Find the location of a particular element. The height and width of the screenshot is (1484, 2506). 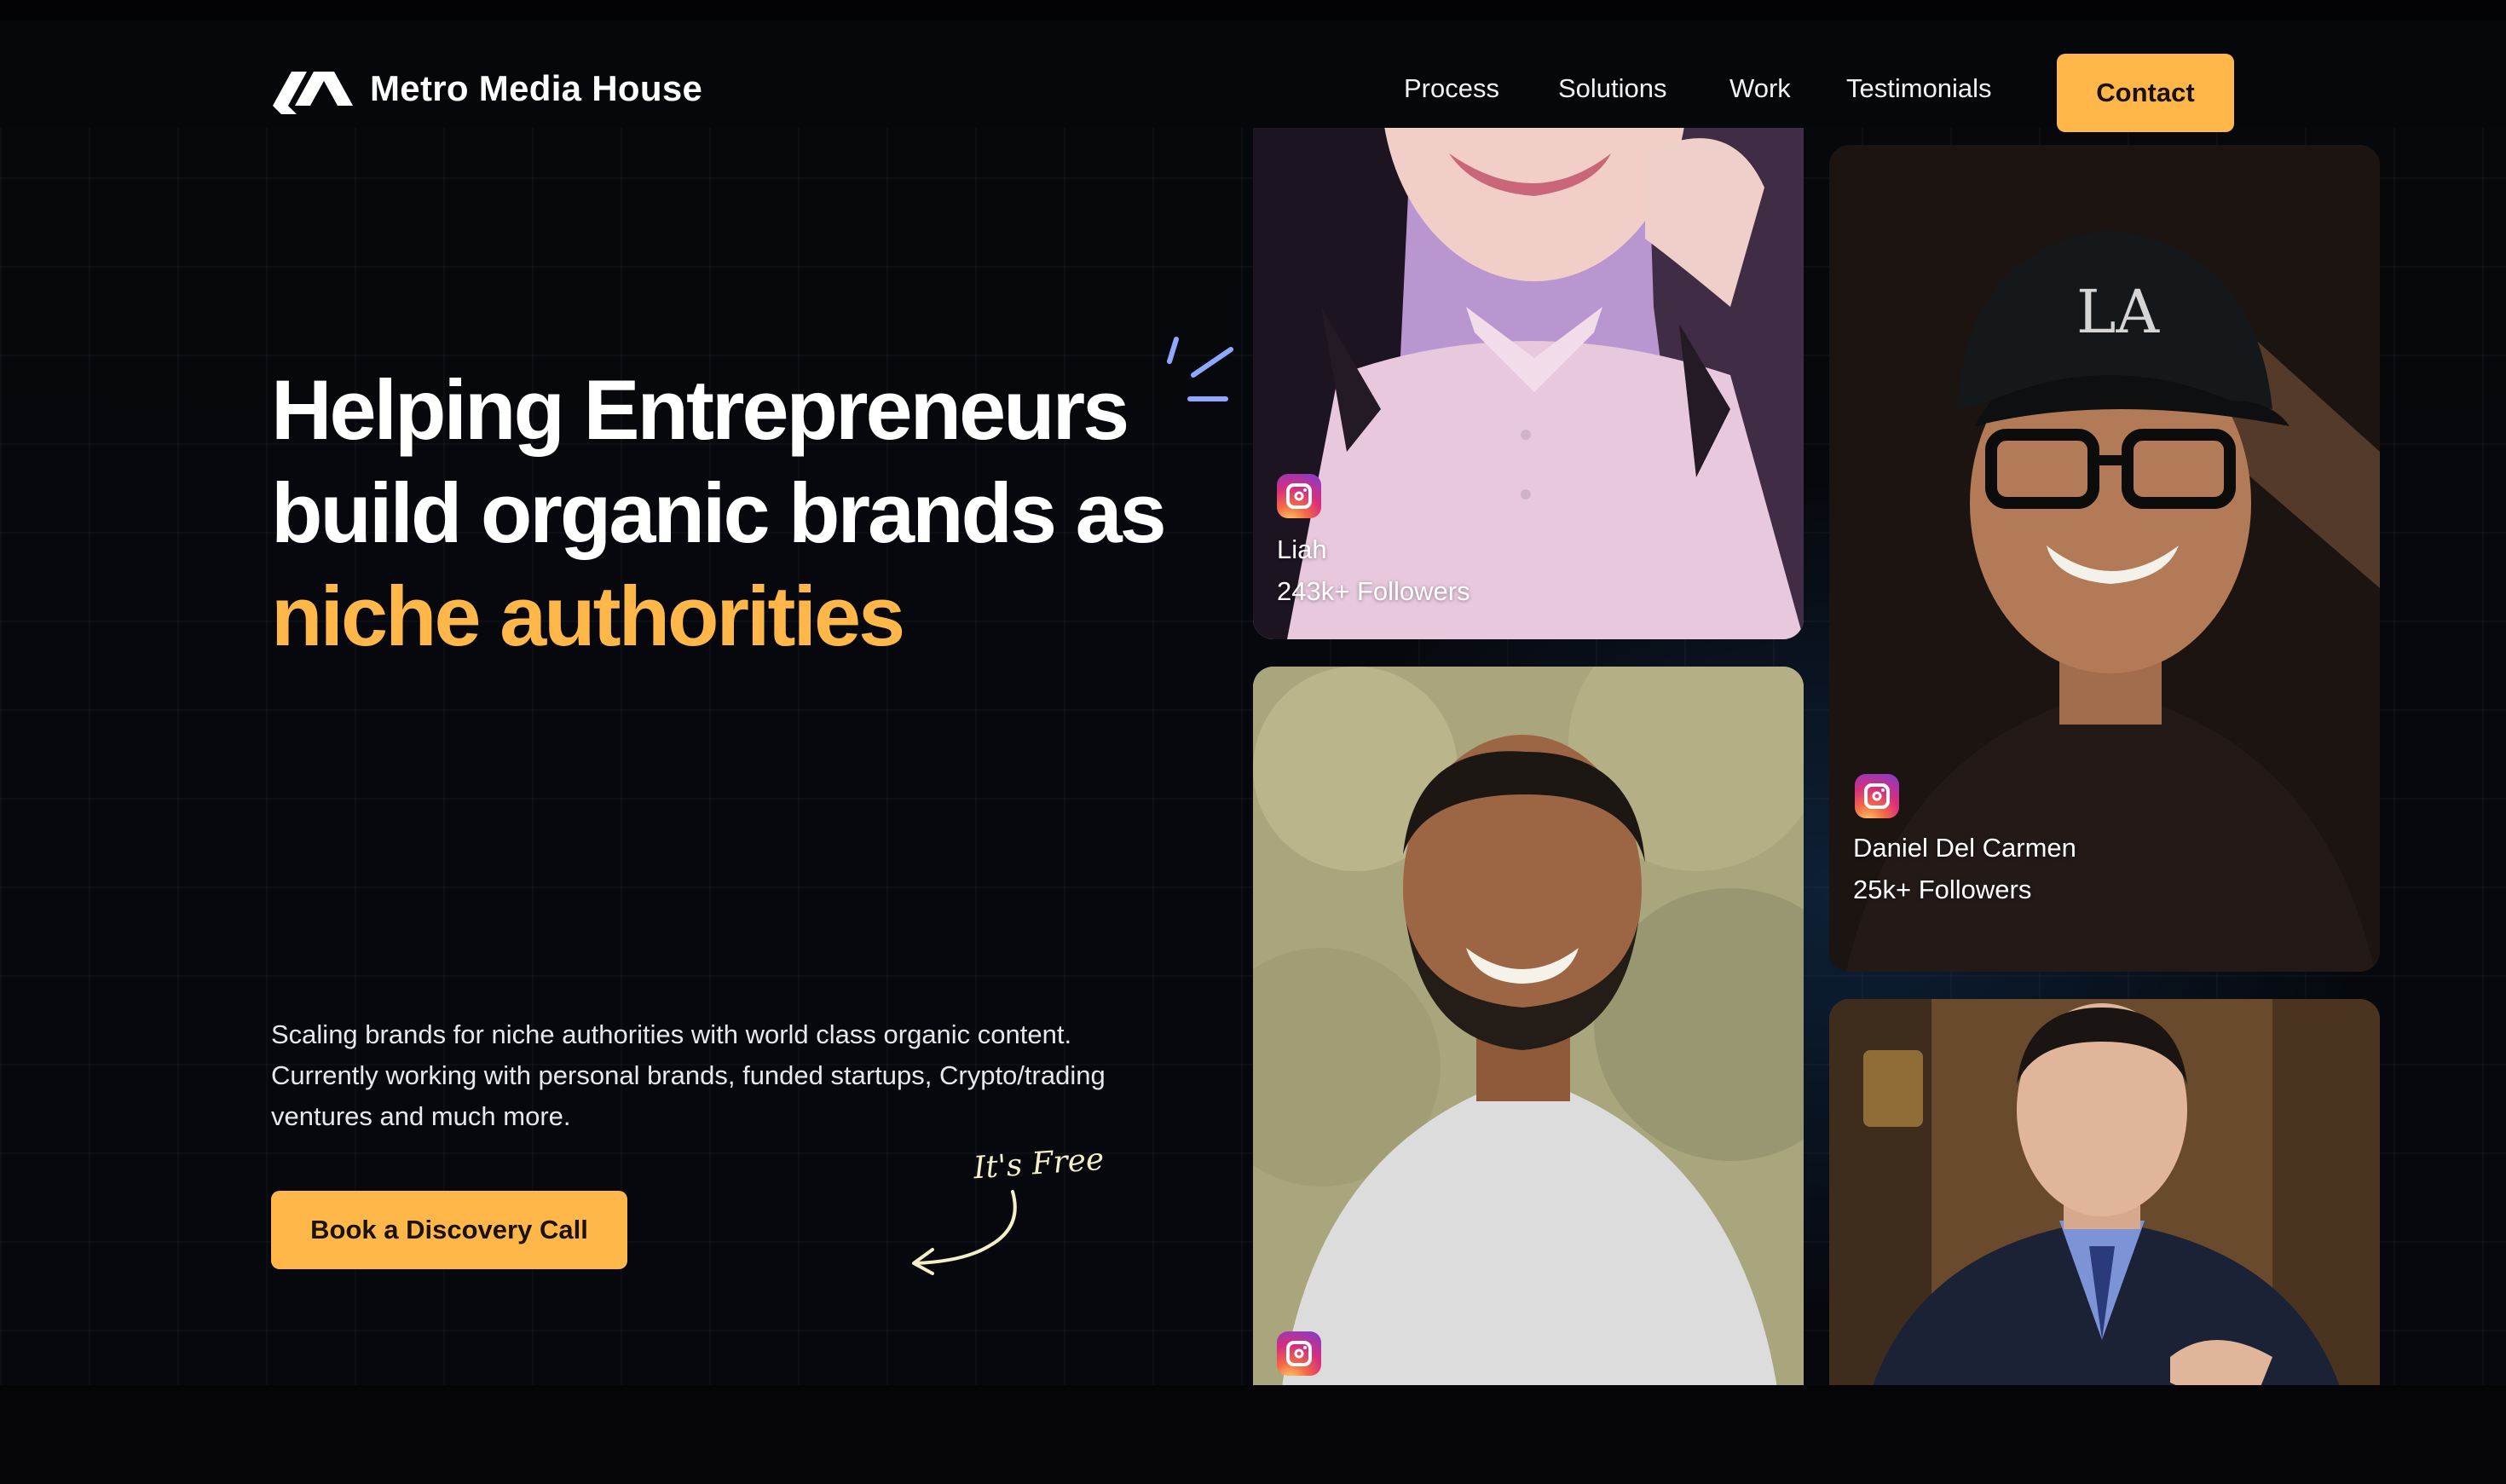

bottom-edge is located at coordinates (1253, 1434).